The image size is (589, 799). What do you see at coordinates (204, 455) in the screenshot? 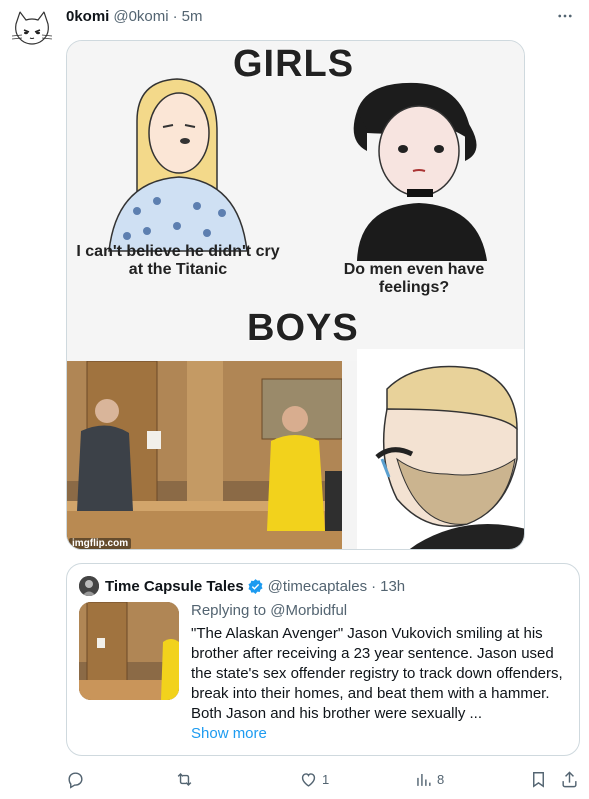
I see `courtroom-photo: imgflip.com` at bounding box center [204, 455].